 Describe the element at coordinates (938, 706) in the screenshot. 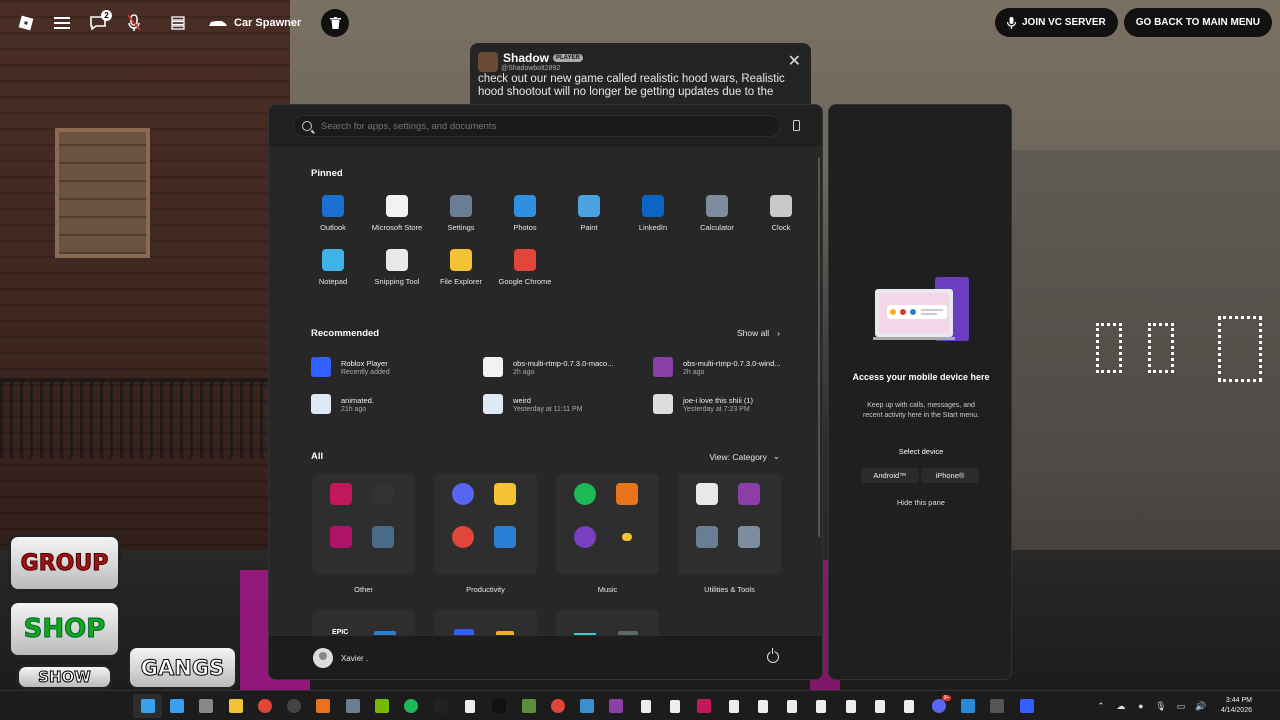

I see `taskbar-app-button: 9+` at that location.